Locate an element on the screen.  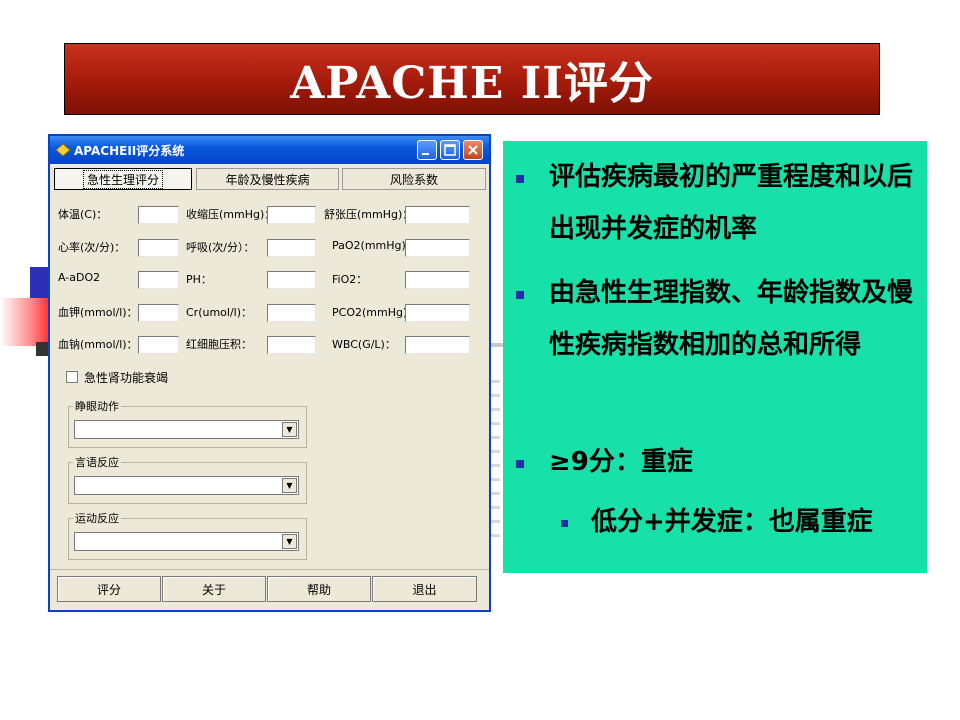
diastolic-bp-label: 舒张压(mmHg)： is located at coordinates (369, 214).